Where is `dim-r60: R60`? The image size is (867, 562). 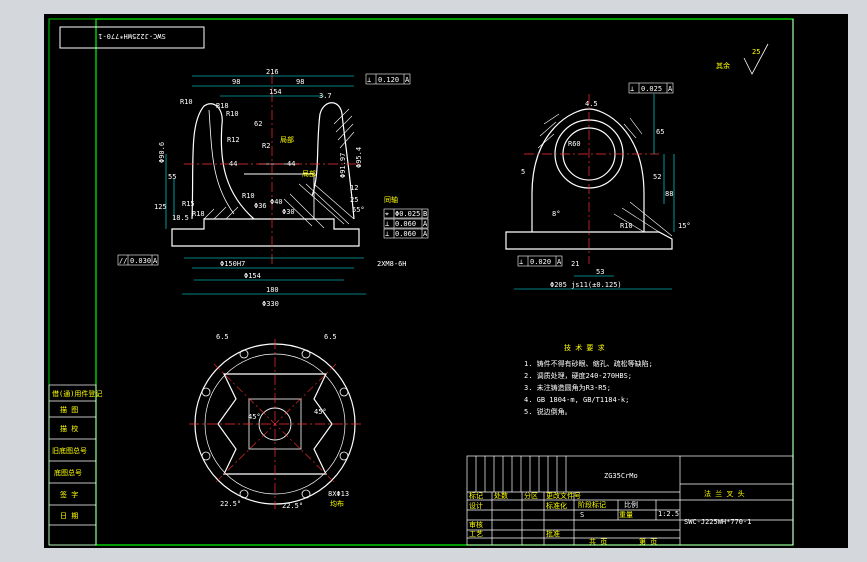
dim-r60: R60 is located at coordinates (574, 144).